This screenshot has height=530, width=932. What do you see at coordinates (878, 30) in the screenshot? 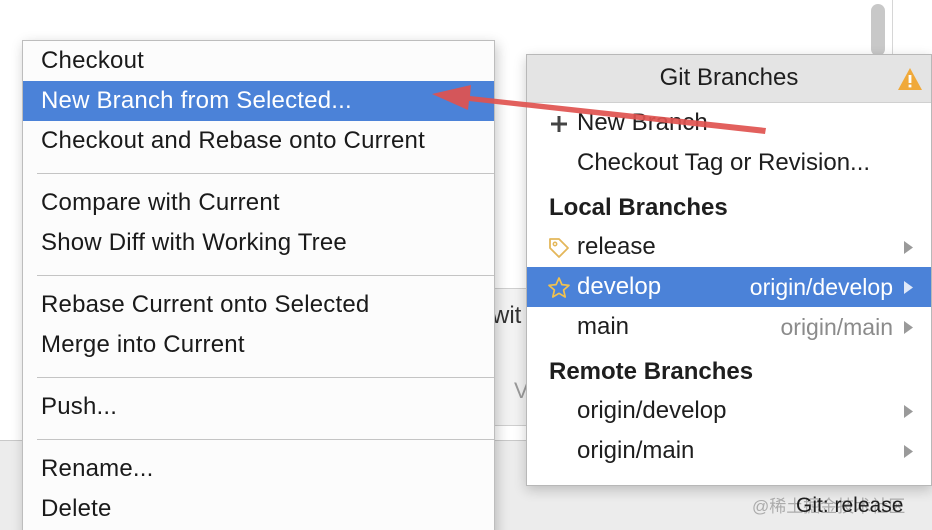
I see `editor-scrollbar` at bounding box center [878, 30].